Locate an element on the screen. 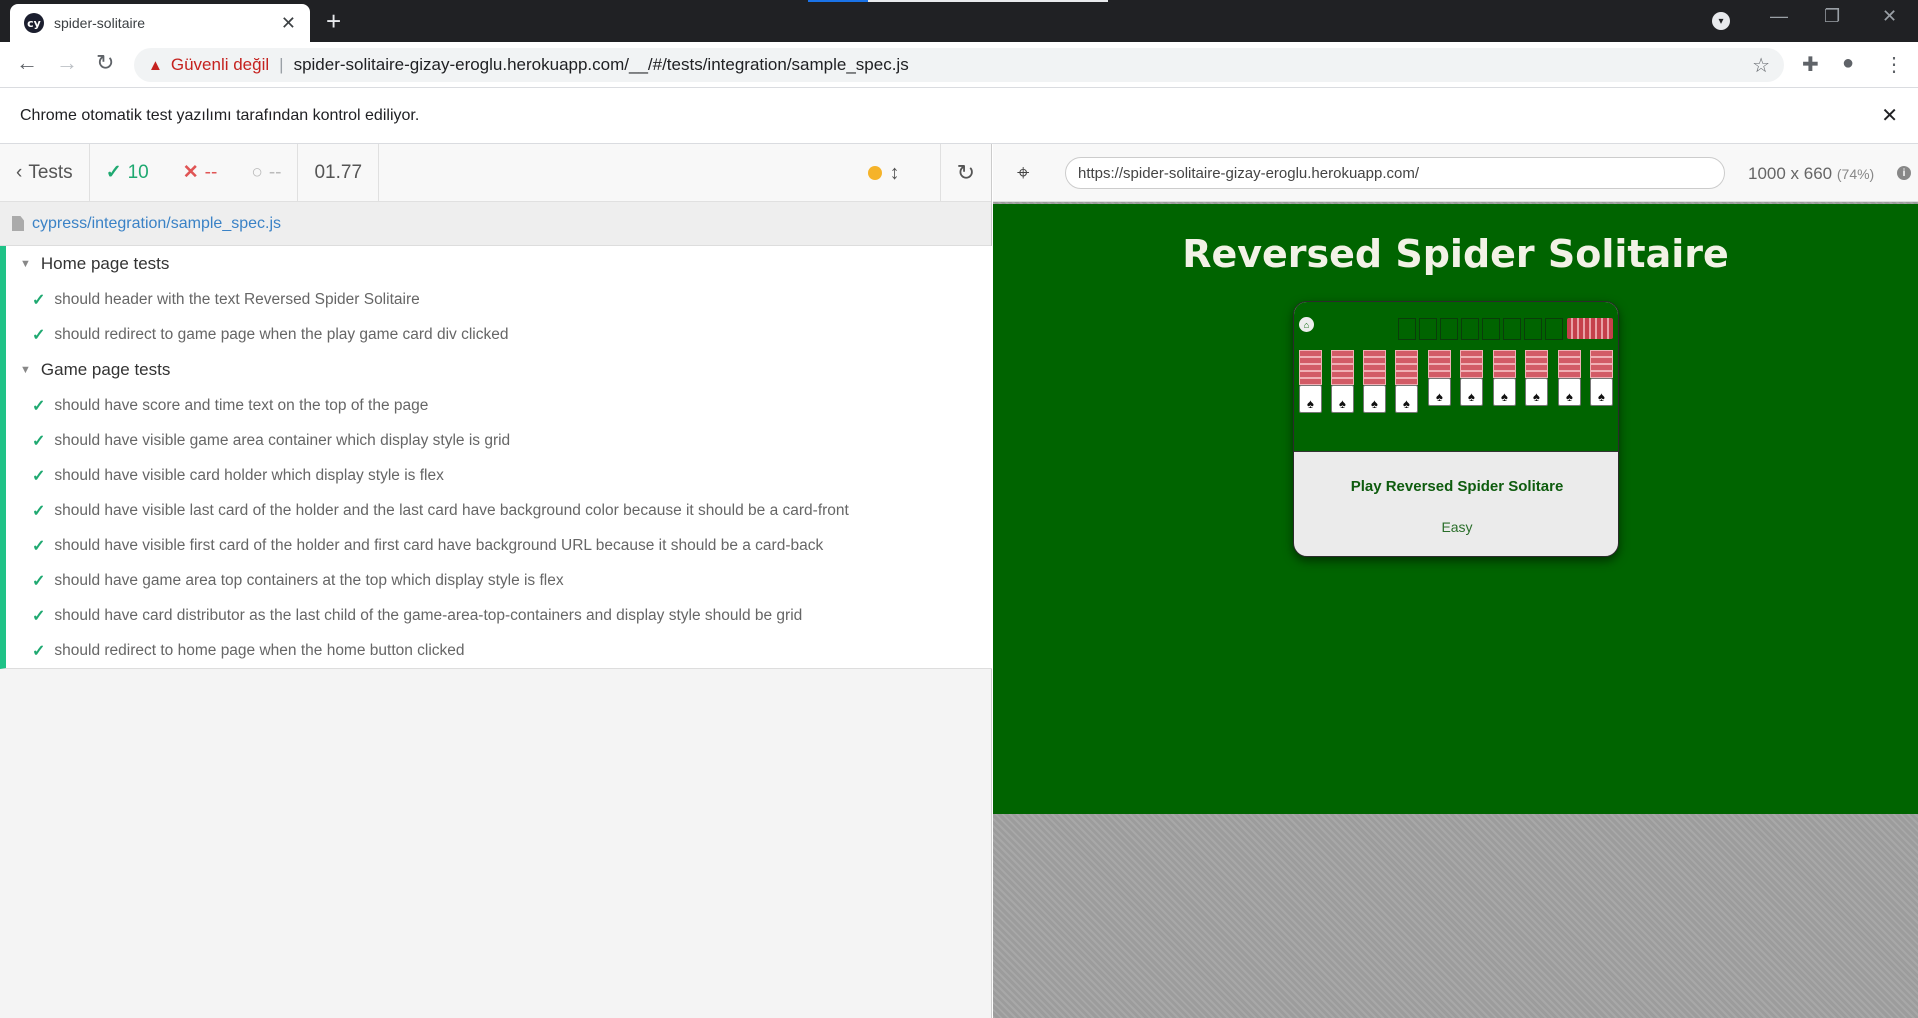 The image size is (1918, 1018). security-label: Güvenli değil is located at coordinates (220, 65).